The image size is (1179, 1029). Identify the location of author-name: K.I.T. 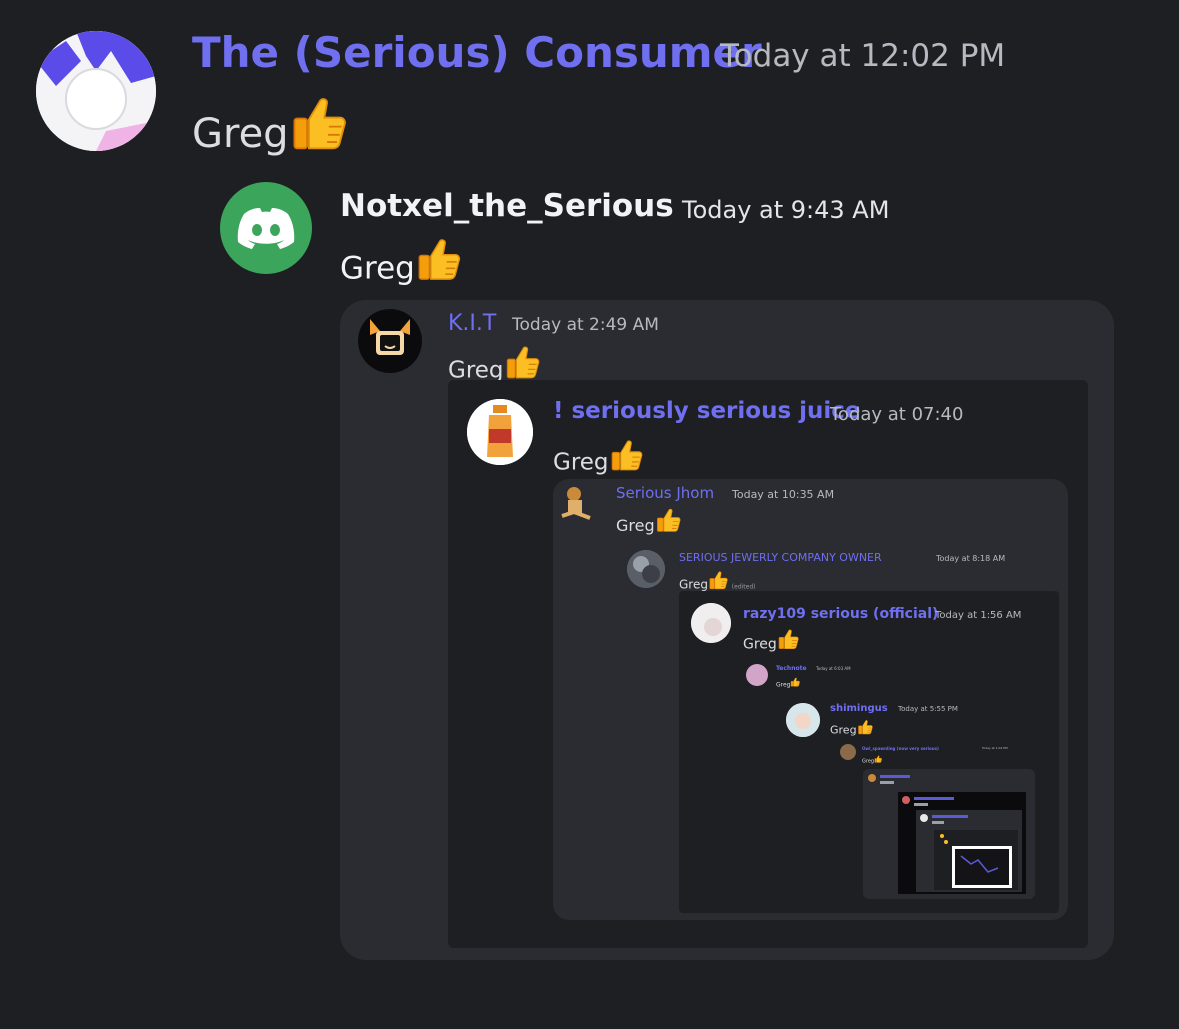
(472, 323).